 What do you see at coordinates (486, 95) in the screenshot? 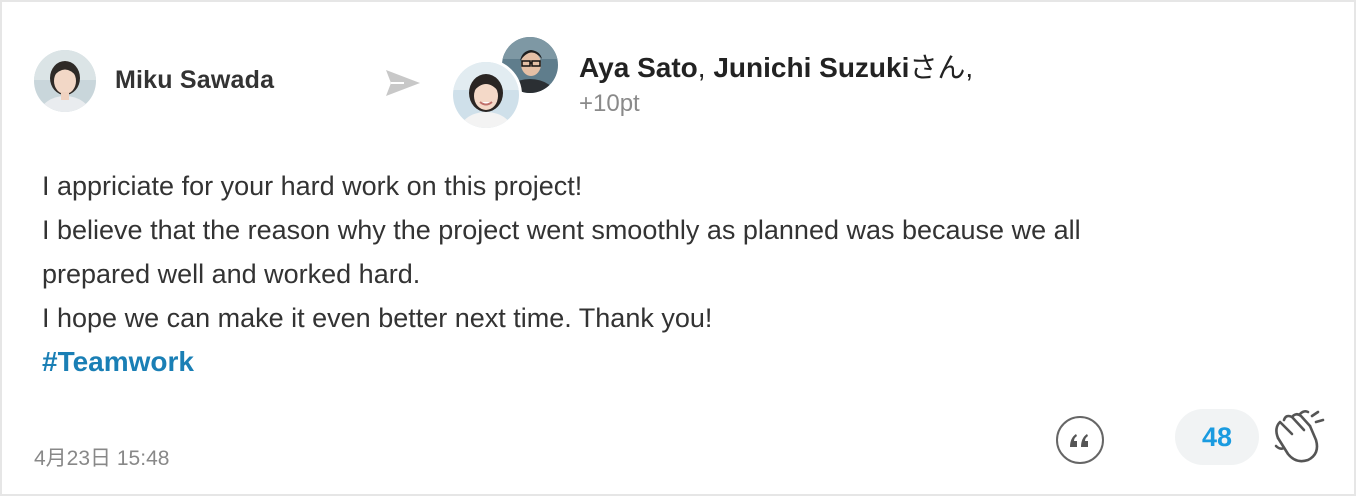
I see `recipient-avatar-aya` at bounding box center [486, 95].